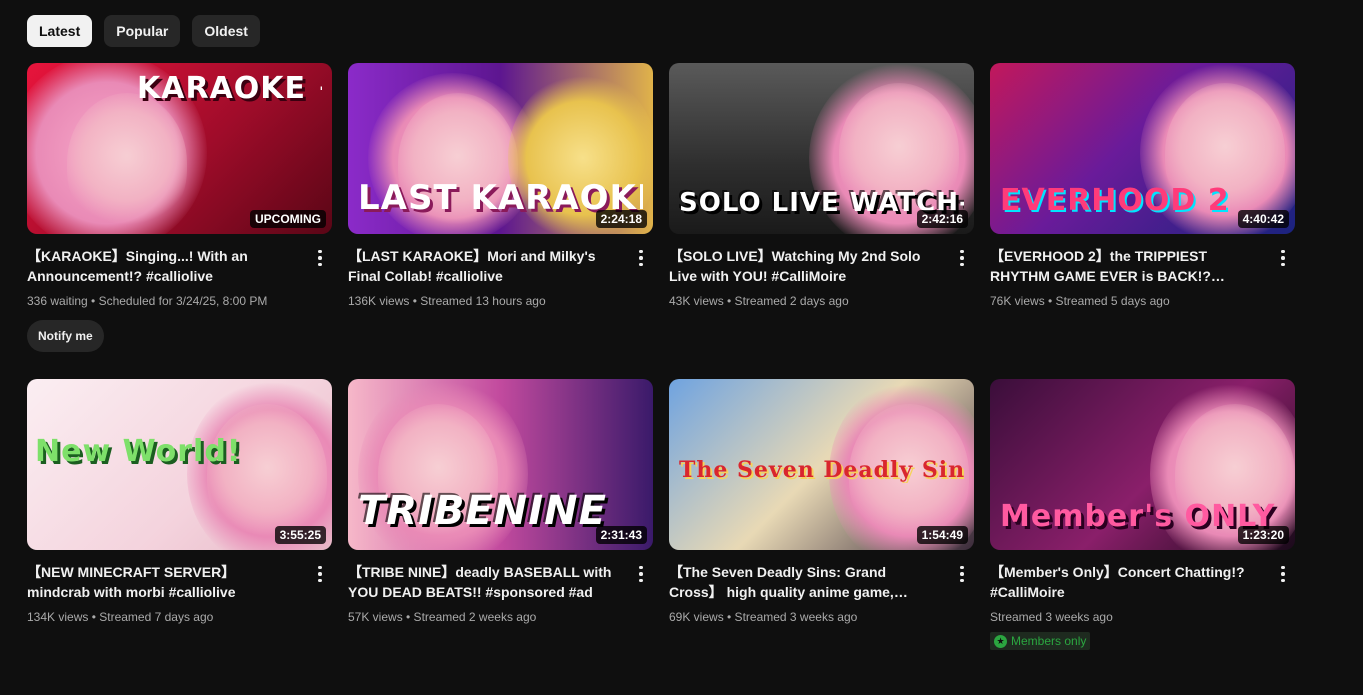 The image size is (1363, 695). I want to click on notify-me-button: Notify me, so click(65, 336).